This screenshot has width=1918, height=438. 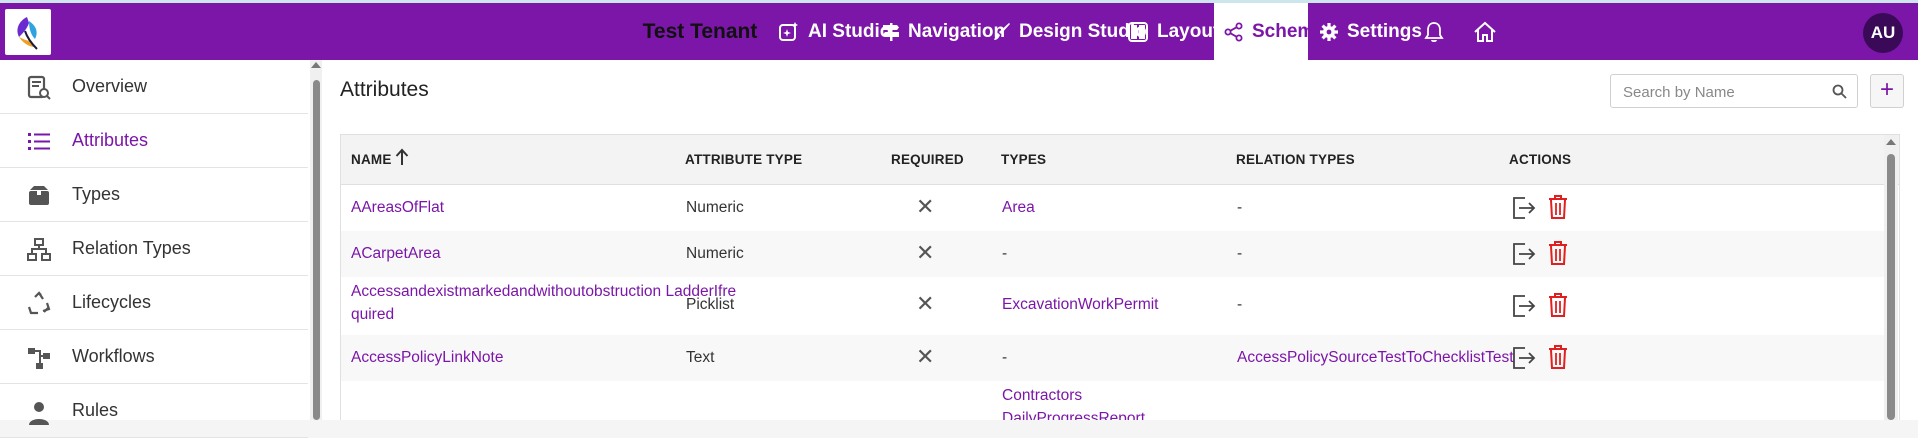 What do you see at coordinates (112, 302) in the screenshot?
I see `sidebar-item-label: Lifecycles` at bounding box center [112, 302].